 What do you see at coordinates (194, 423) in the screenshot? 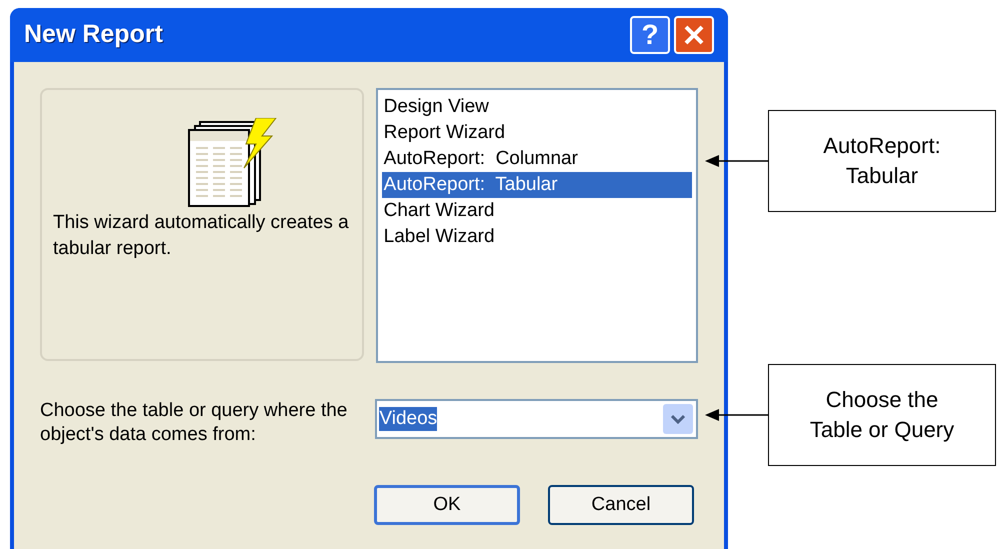
I see `source-label: Choose the table or query where the object's data comes from:` at bounding box center [194, 423].